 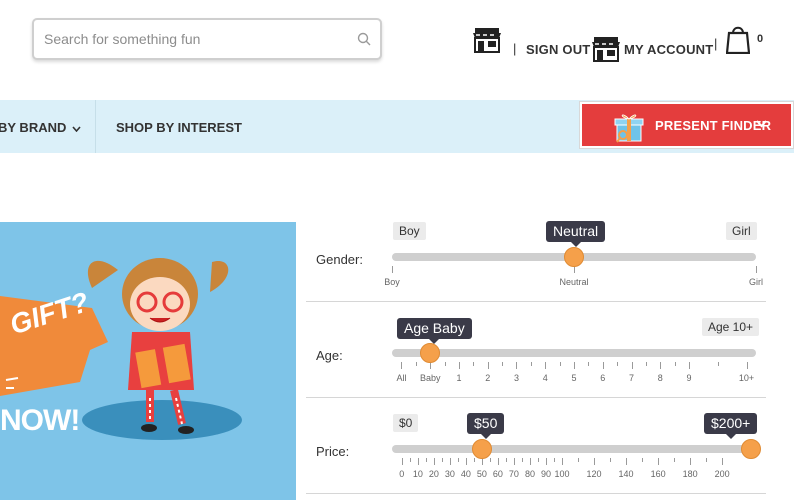 What do you see at coordinates (574, 378) in the screenshot?
I see `age-tick-label: 5` at bounding box center [574, 378].